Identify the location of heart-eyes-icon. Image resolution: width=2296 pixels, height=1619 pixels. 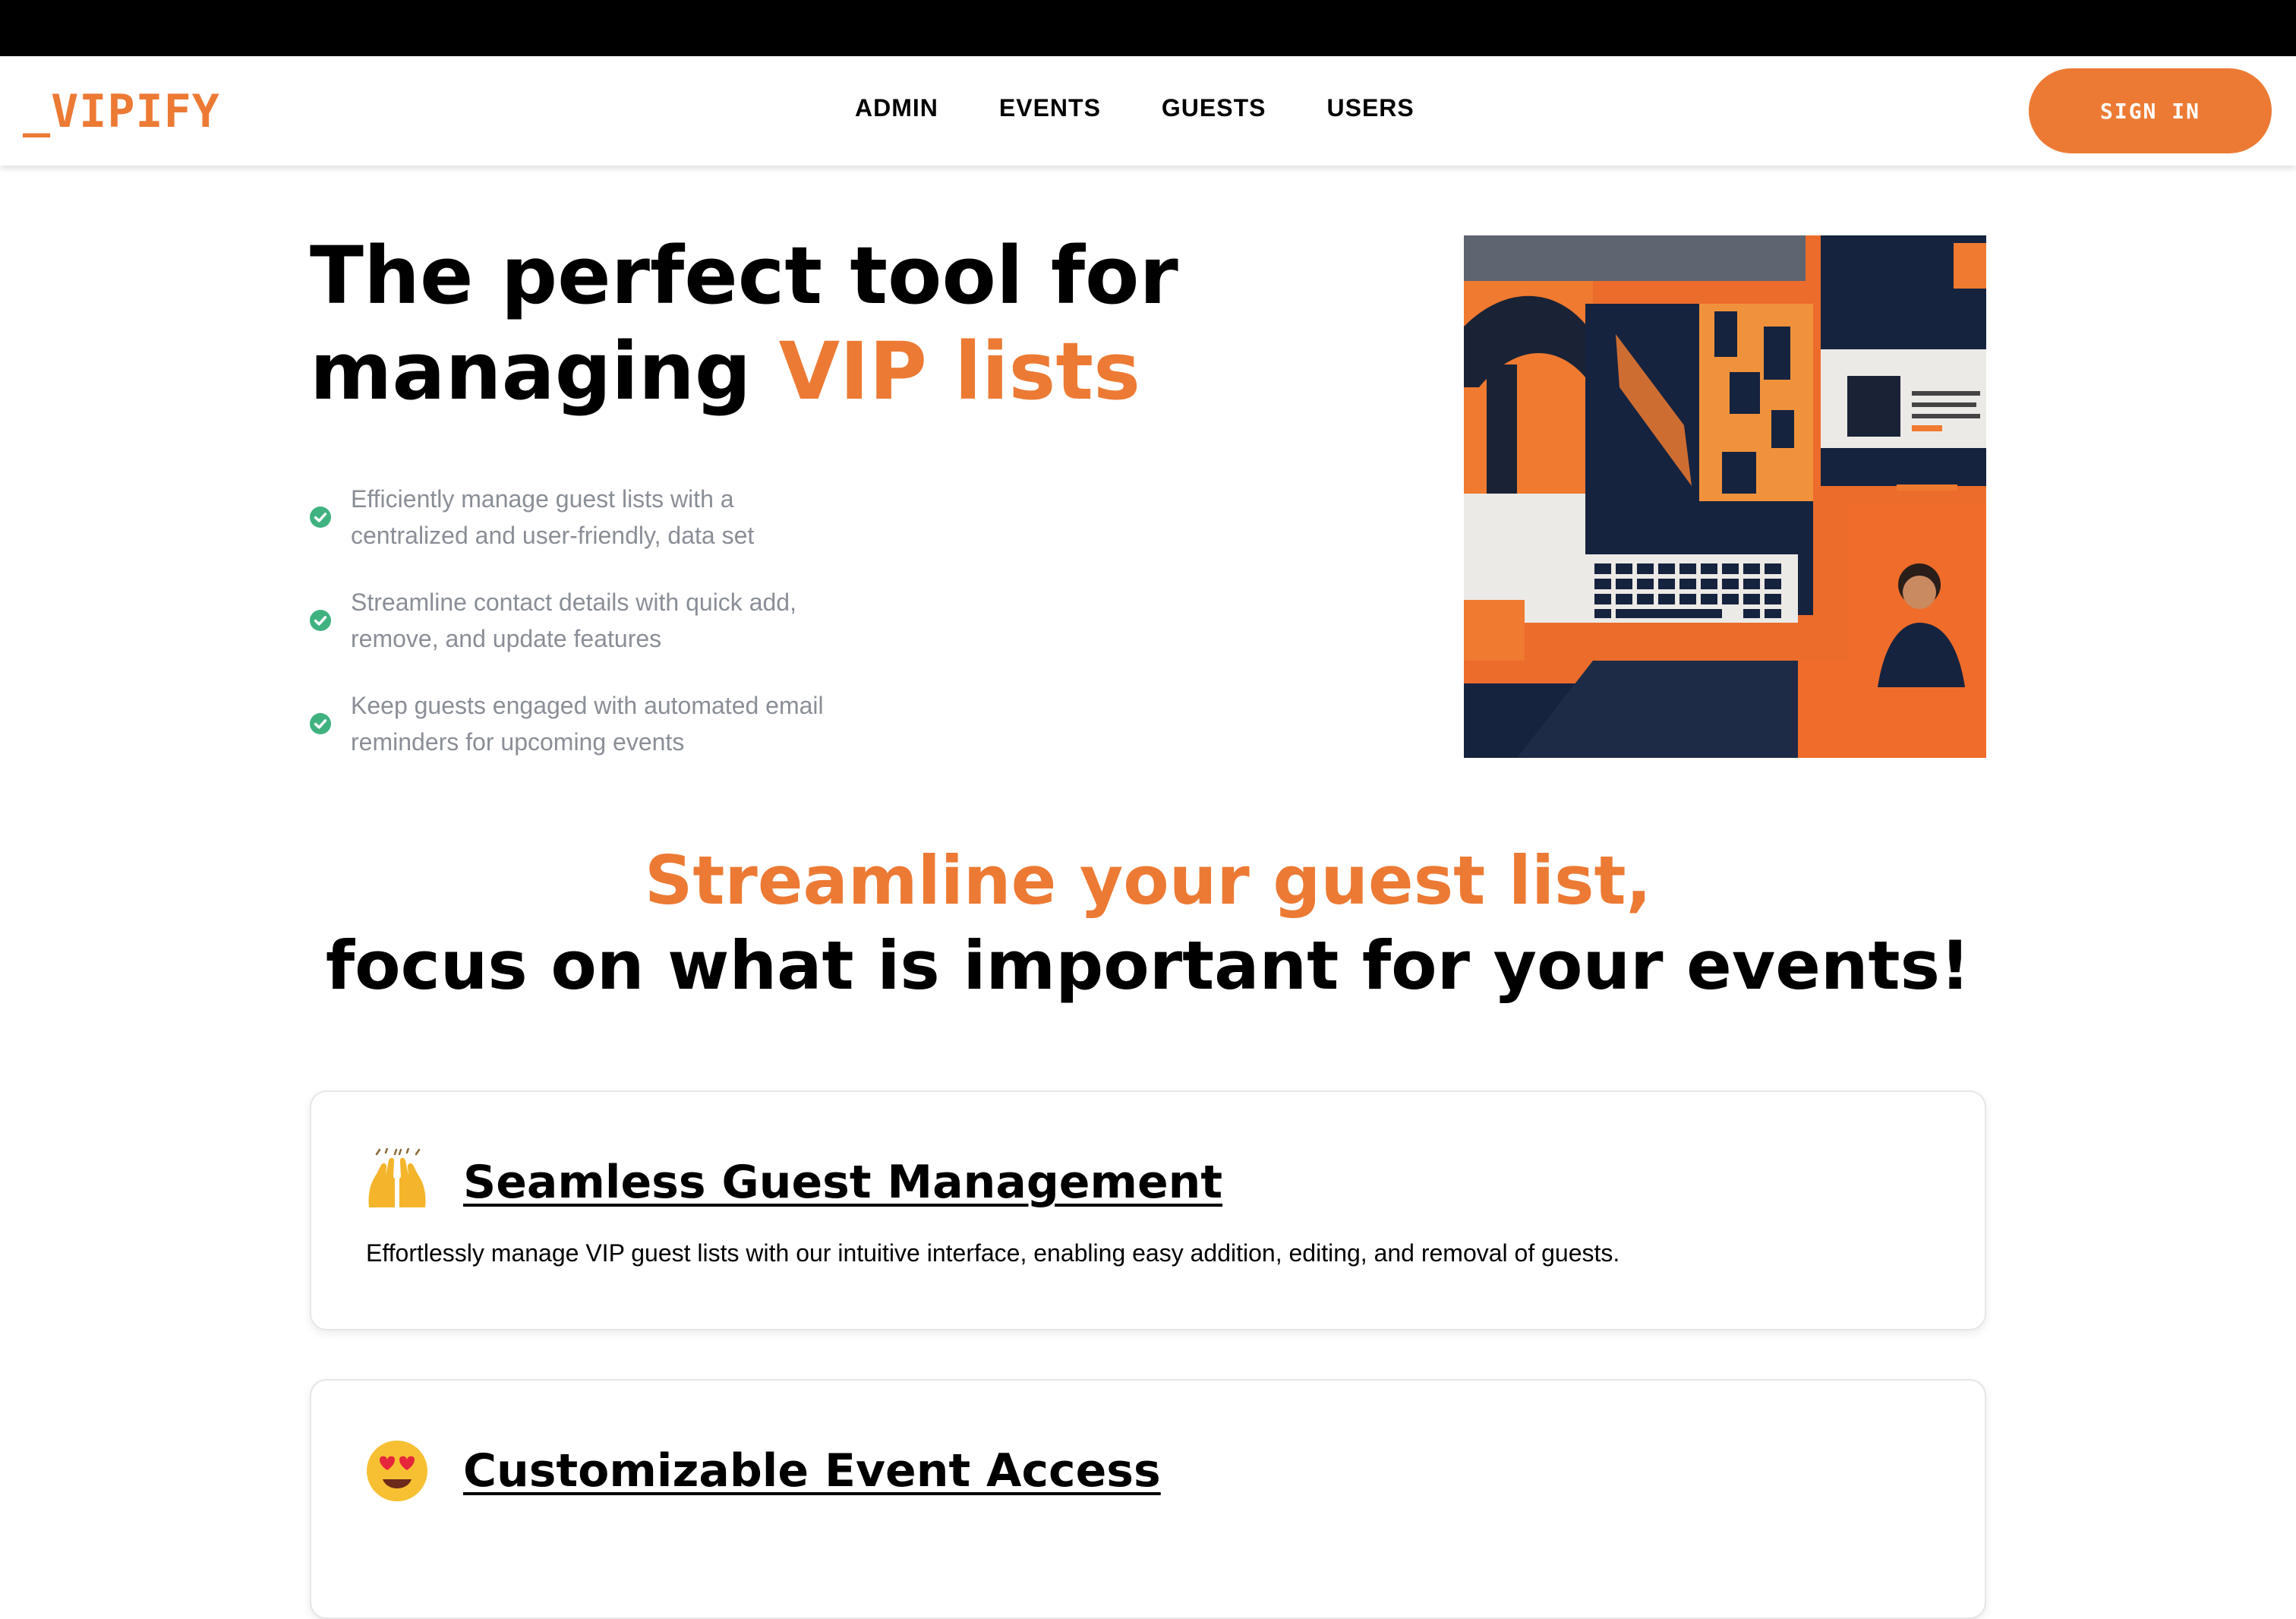
(397, 1471).